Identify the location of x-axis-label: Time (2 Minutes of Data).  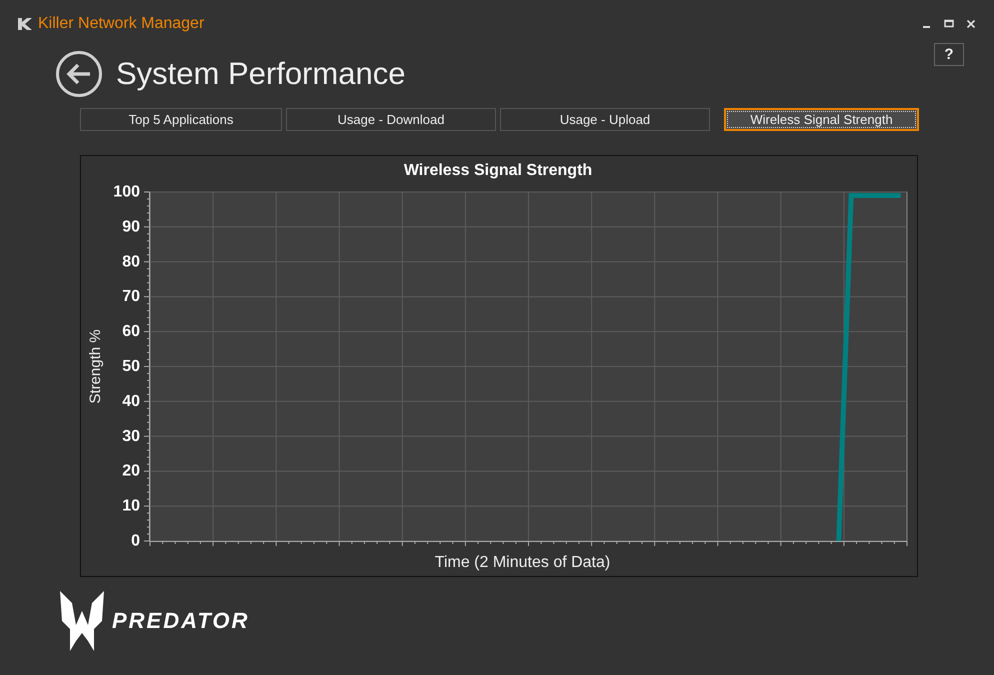
(522, 562).